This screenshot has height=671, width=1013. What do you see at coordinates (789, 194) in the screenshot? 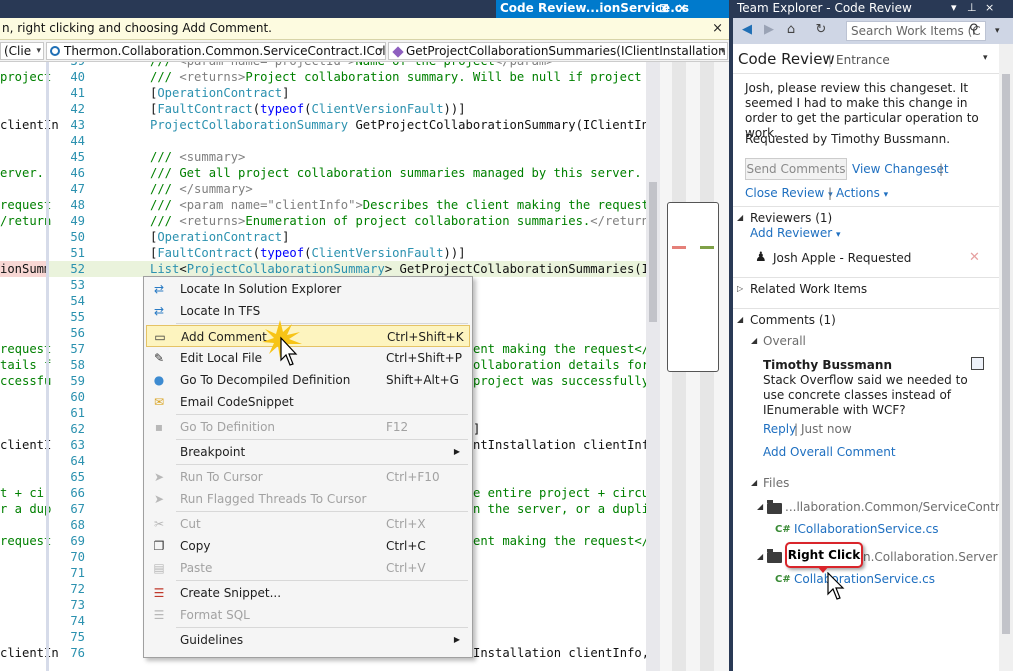
I see `close-review-link: Close Review ▾` at bounding box center [789, 194].